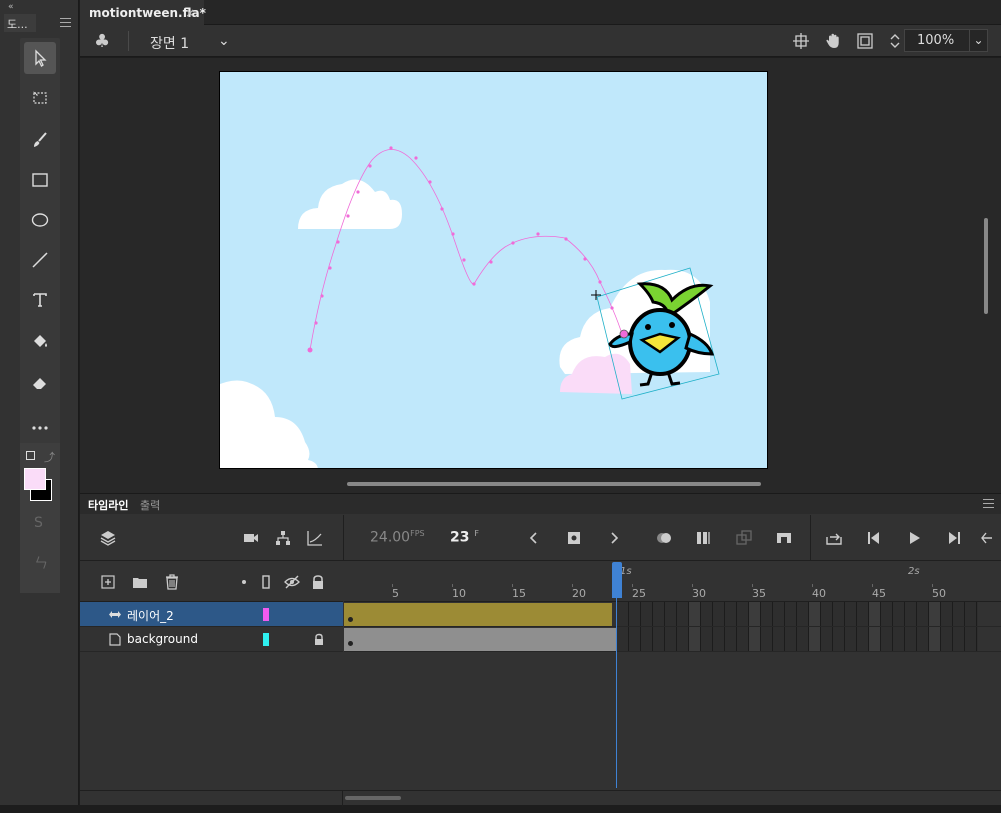 The height and width of the screenshot is (813, 1001). Describe the element at coordinates (865, 41) in the screenshot. I see `clip-stage-icon` at that location.